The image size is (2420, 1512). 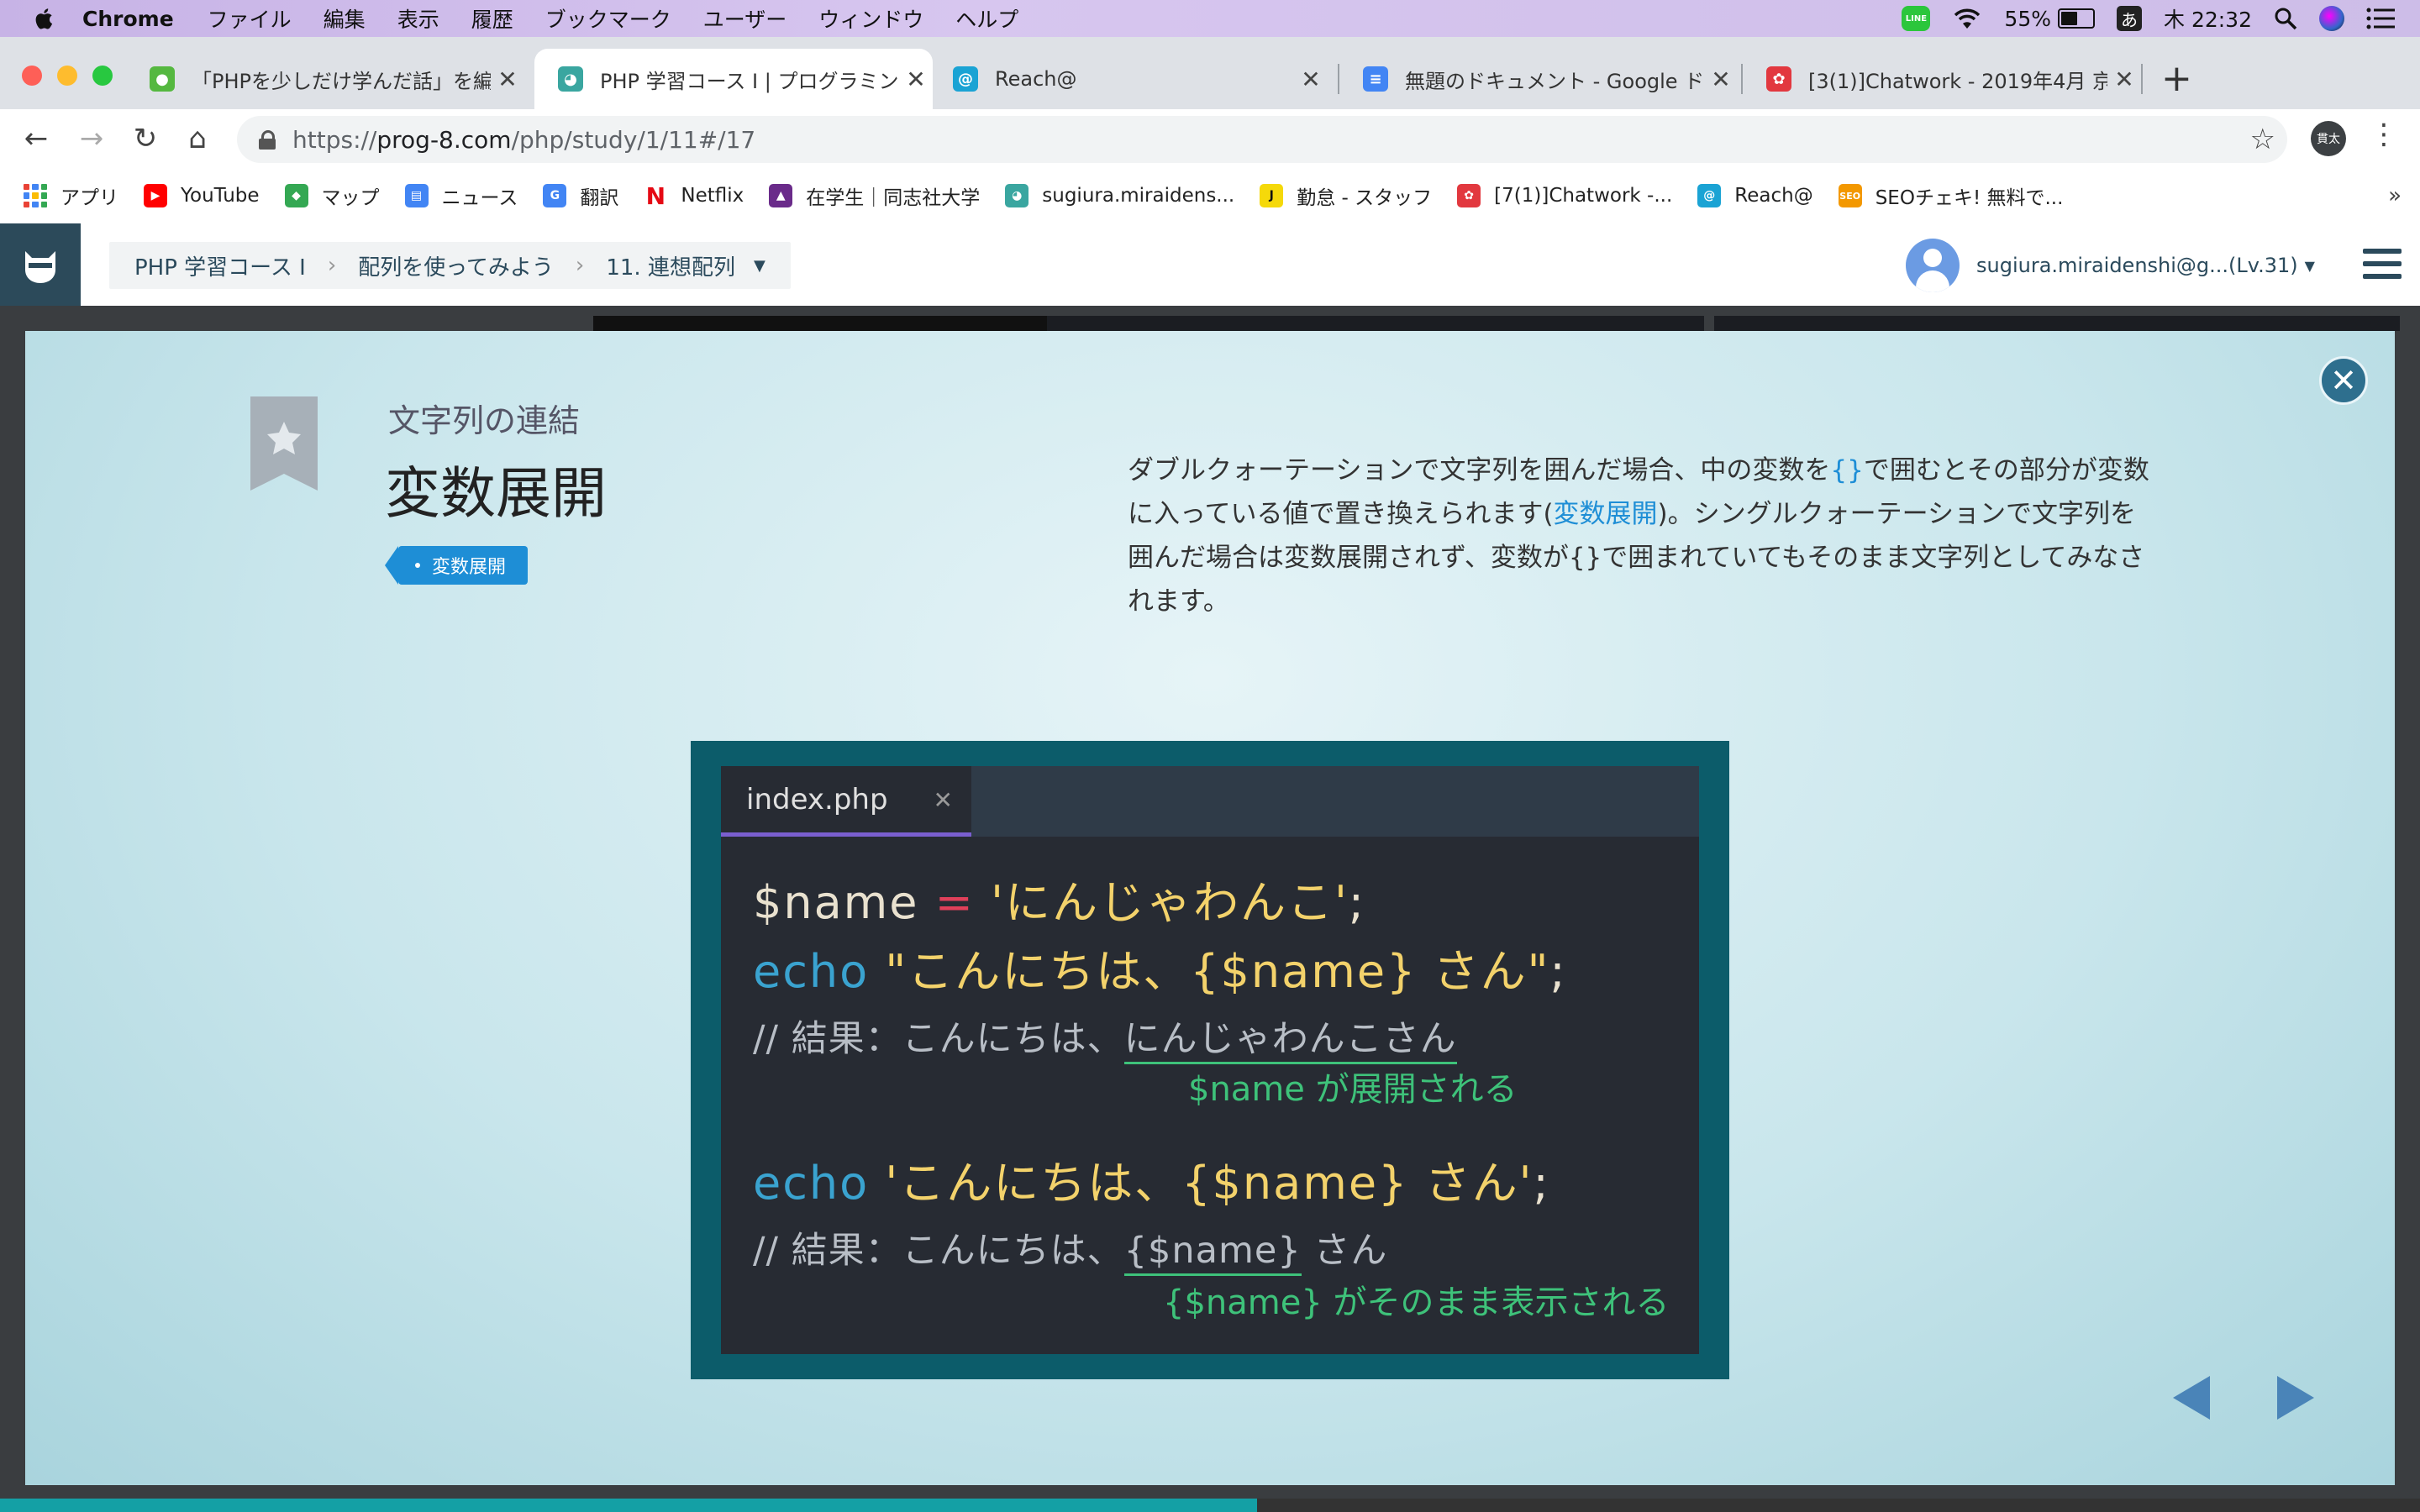 What do you see at coordinates (43, 18) in the screenshot?
I see `apple-icon` at bounding box center [43, 18].